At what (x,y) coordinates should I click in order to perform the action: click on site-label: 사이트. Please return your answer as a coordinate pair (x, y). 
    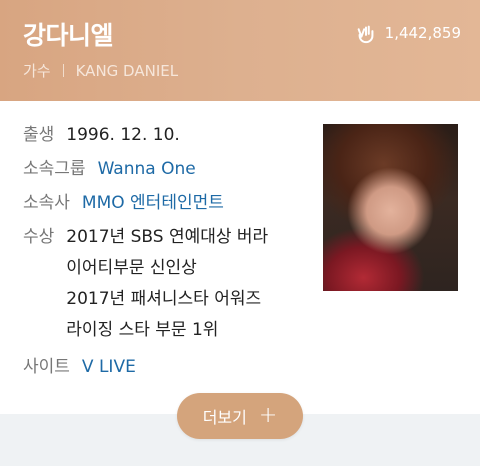
    Looking at the image, I should click on (46, 367).